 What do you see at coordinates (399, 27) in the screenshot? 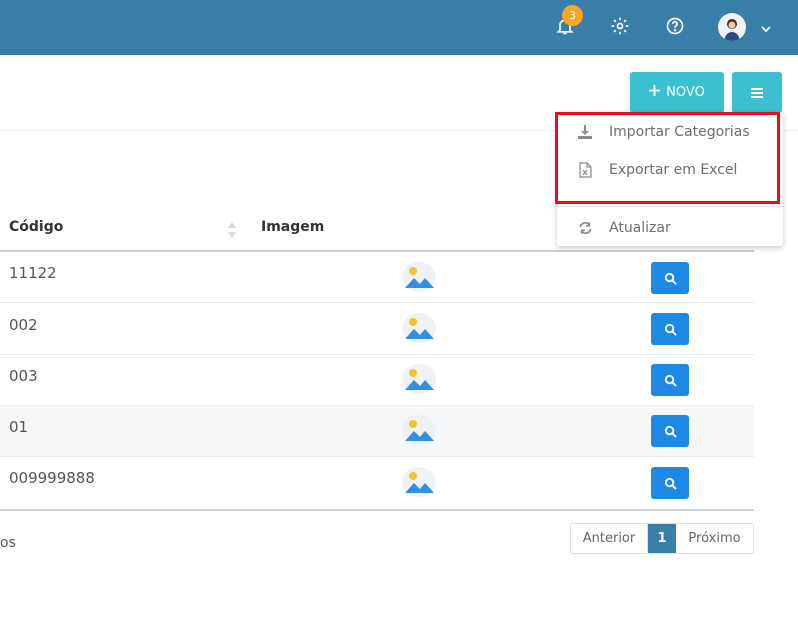
I see `top-navbar: 3` at bounding box center [399, 27].